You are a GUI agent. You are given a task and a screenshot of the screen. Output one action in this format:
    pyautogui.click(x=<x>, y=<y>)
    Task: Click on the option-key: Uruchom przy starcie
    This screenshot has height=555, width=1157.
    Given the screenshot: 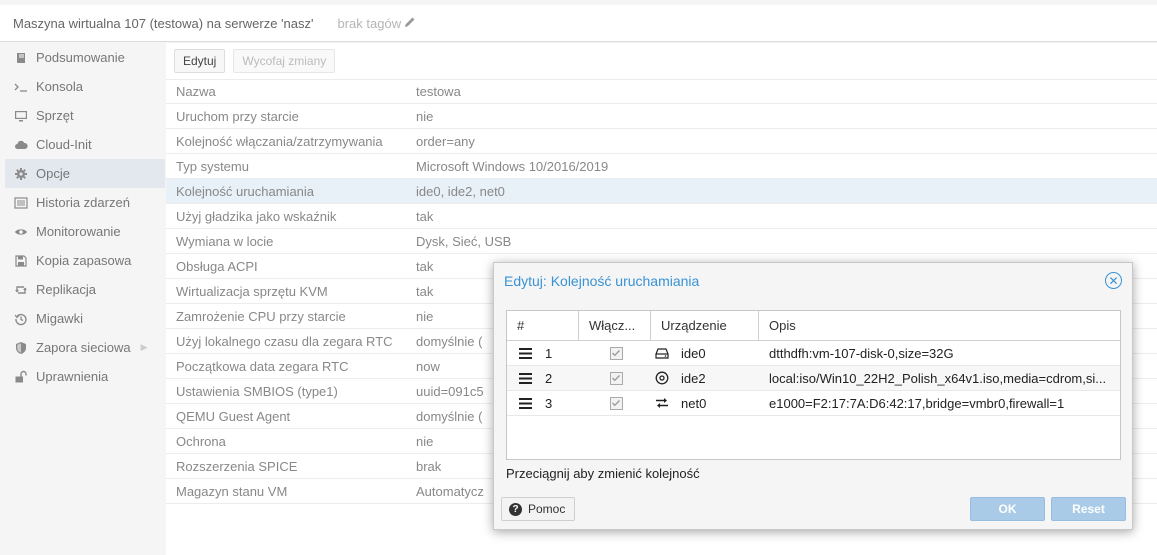 What is the action you would take?
    pyautogui.click(x=237, y=116)
    